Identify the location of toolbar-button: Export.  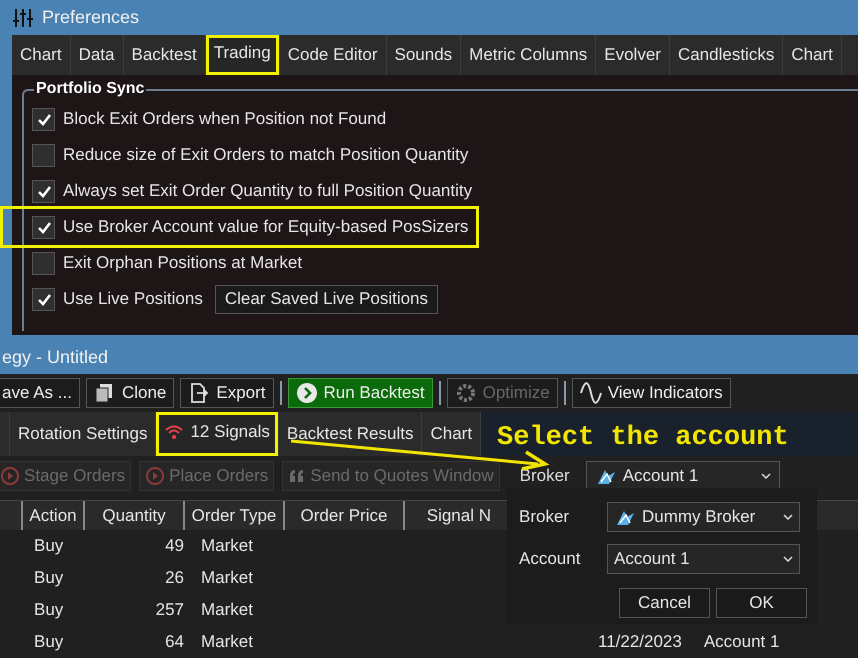
(227, 393).